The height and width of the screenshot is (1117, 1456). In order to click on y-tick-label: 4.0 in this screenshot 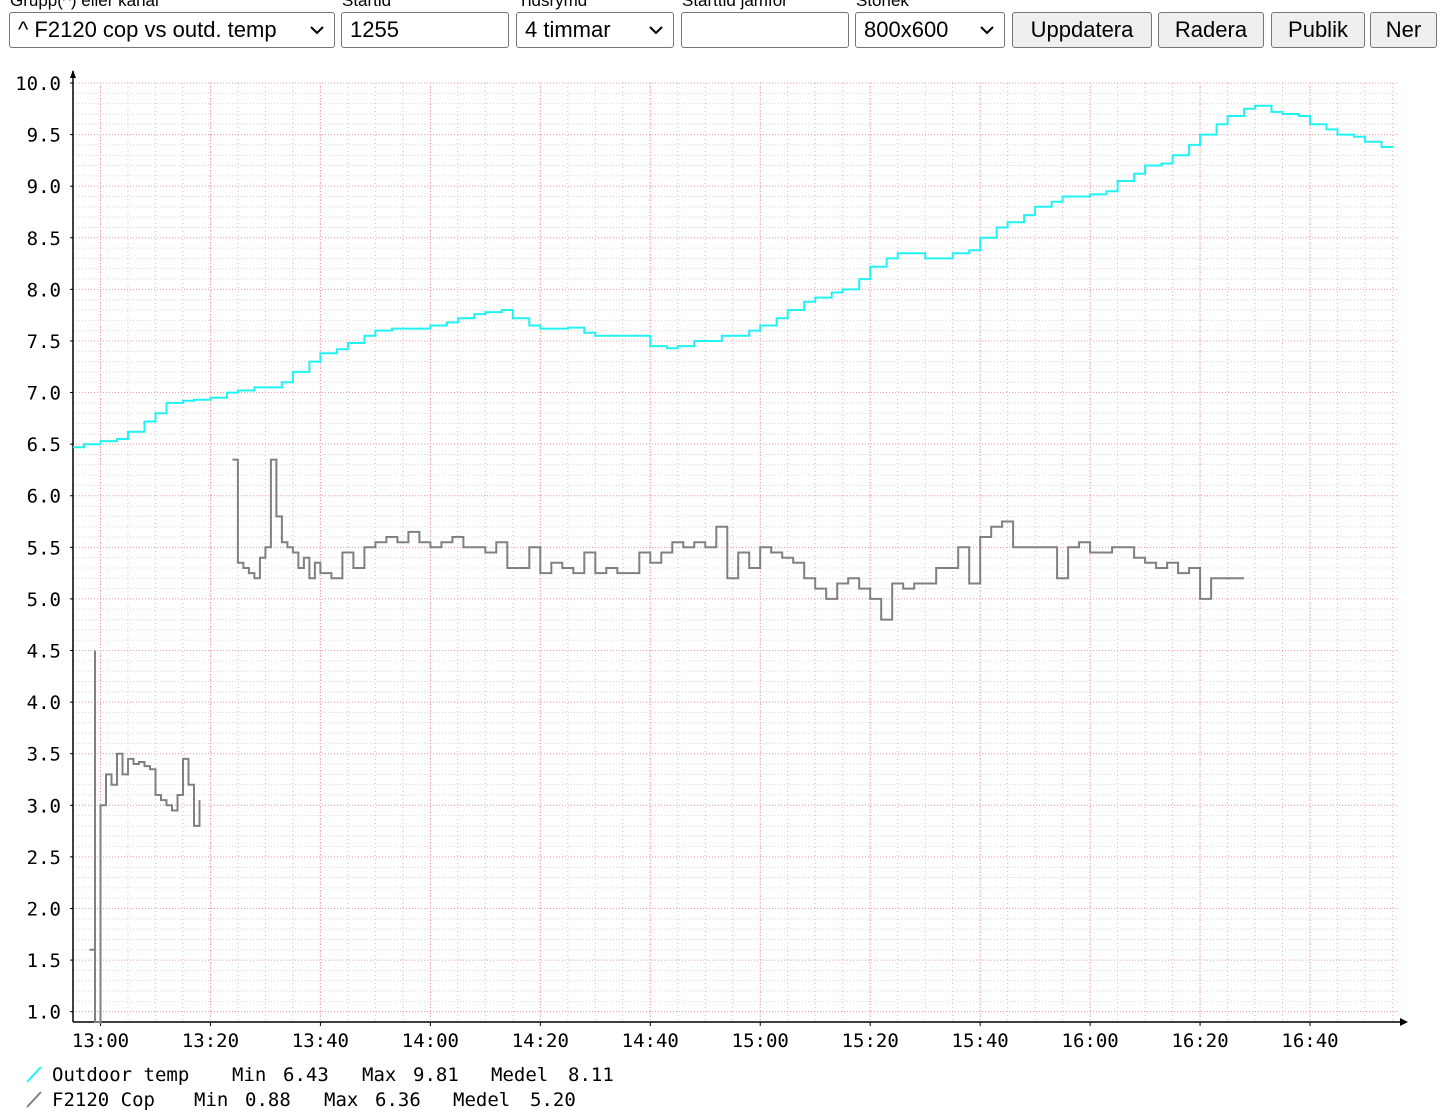, I will do `click(44, 703)`.